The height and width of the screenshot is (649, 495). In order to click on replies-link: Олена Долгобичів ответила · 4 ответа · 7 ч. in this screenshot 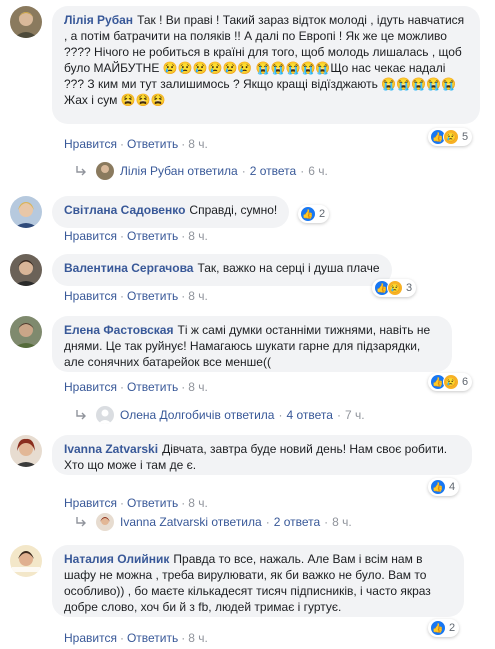, I will do `click(219, 415)`.